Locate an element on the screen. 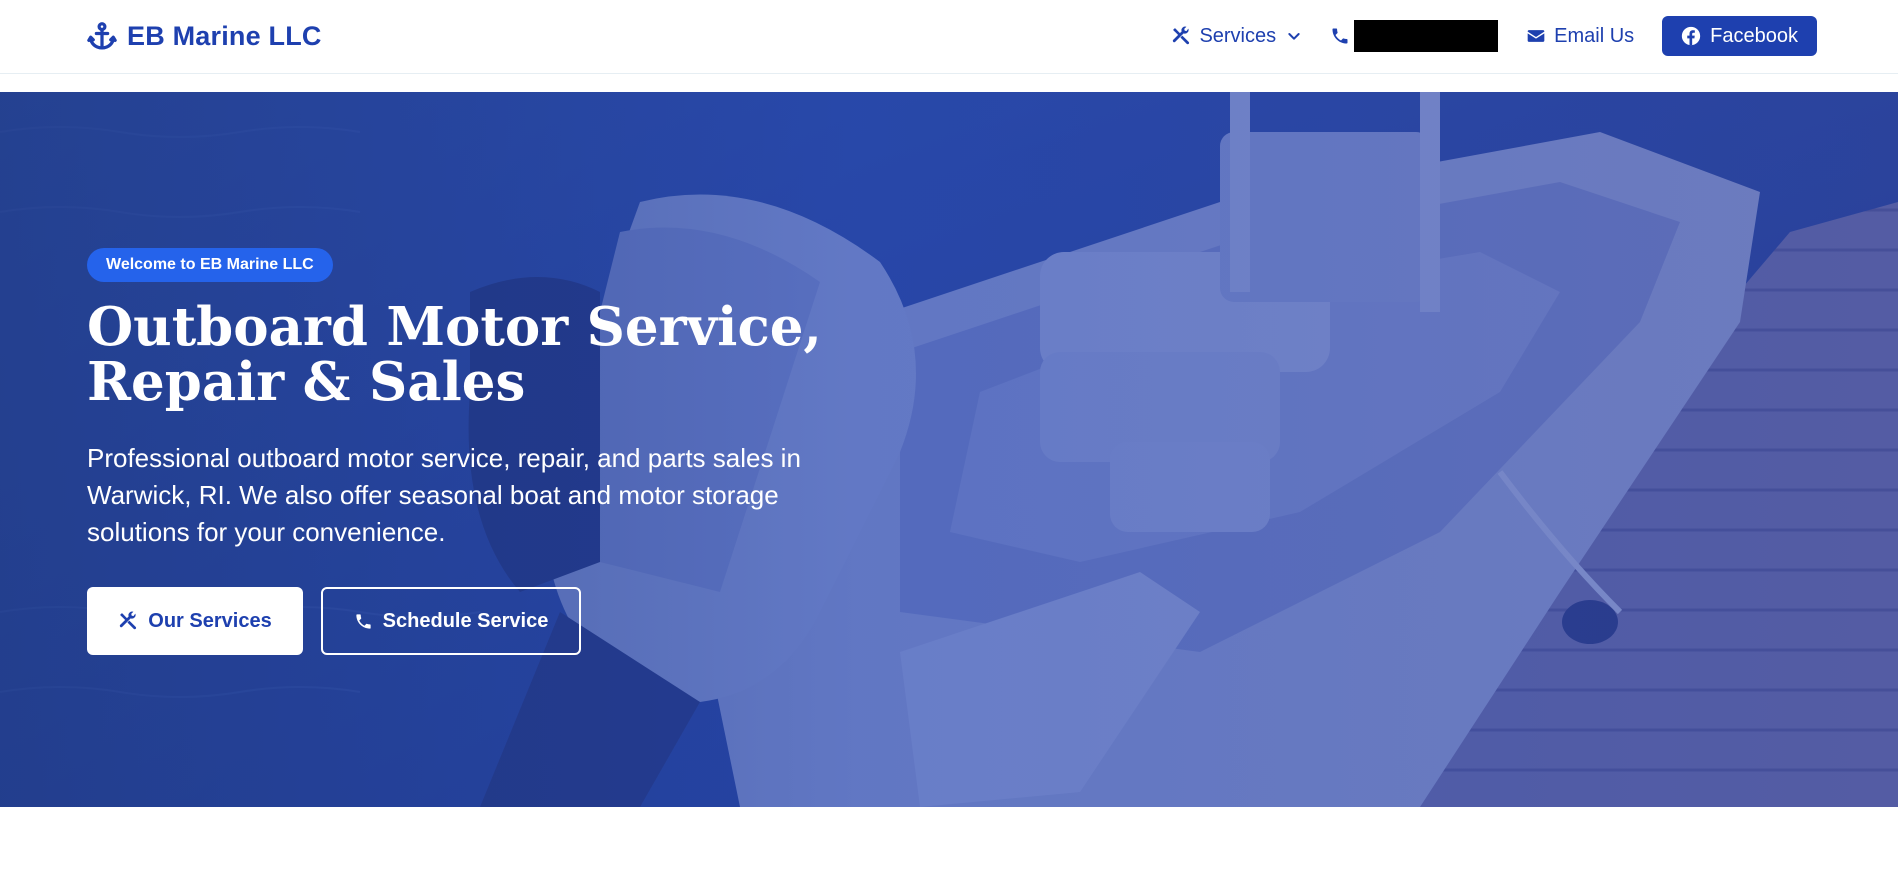 The height and width of the screenshot is (887, 1898). hero-title: Outboard Motor Service, Repair & Sales is located at coordinates (497, 355).